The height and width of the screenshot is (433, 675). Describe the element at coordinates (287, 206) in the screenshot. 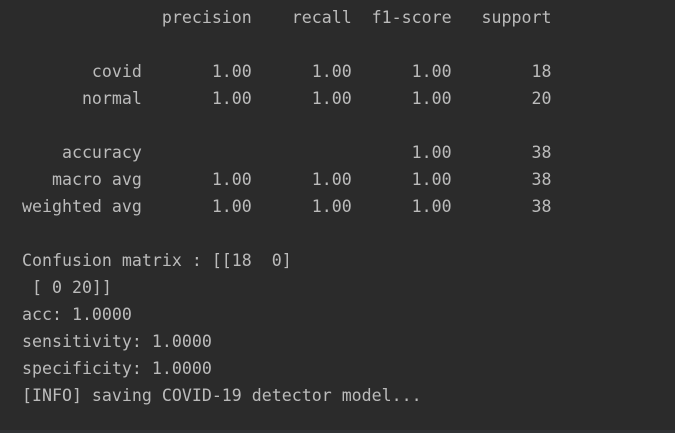

I see `report-row-weighted-avg: weighted avg 1.00 1.00 1.00 38` at that location.